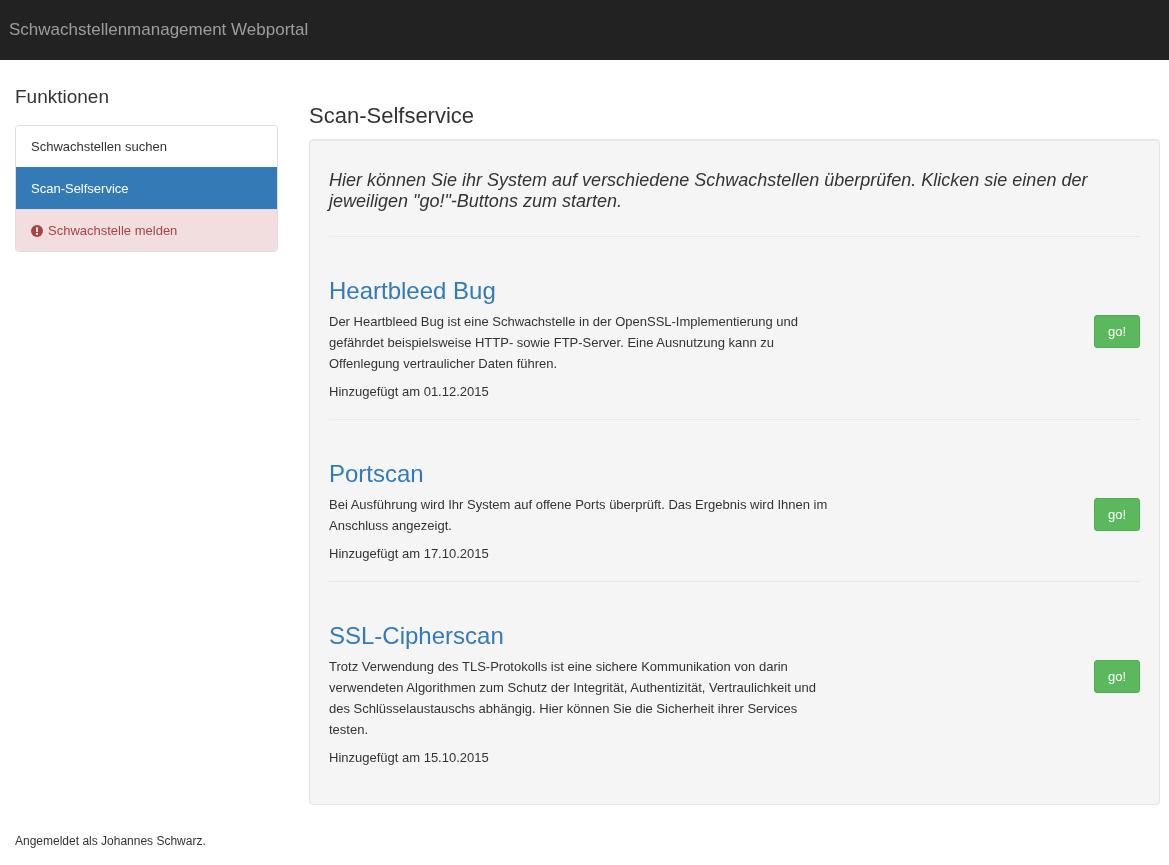  What do you see at coordinates (377, 474) in the screenshot?
I see `scan-title: Portscan` at bounding box center [377, 474].